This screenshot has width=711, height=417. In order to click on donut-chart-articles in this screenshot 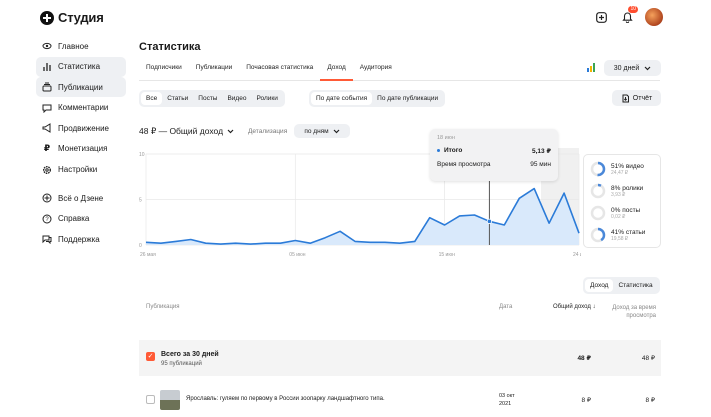, I will do `click(598, 235)`.